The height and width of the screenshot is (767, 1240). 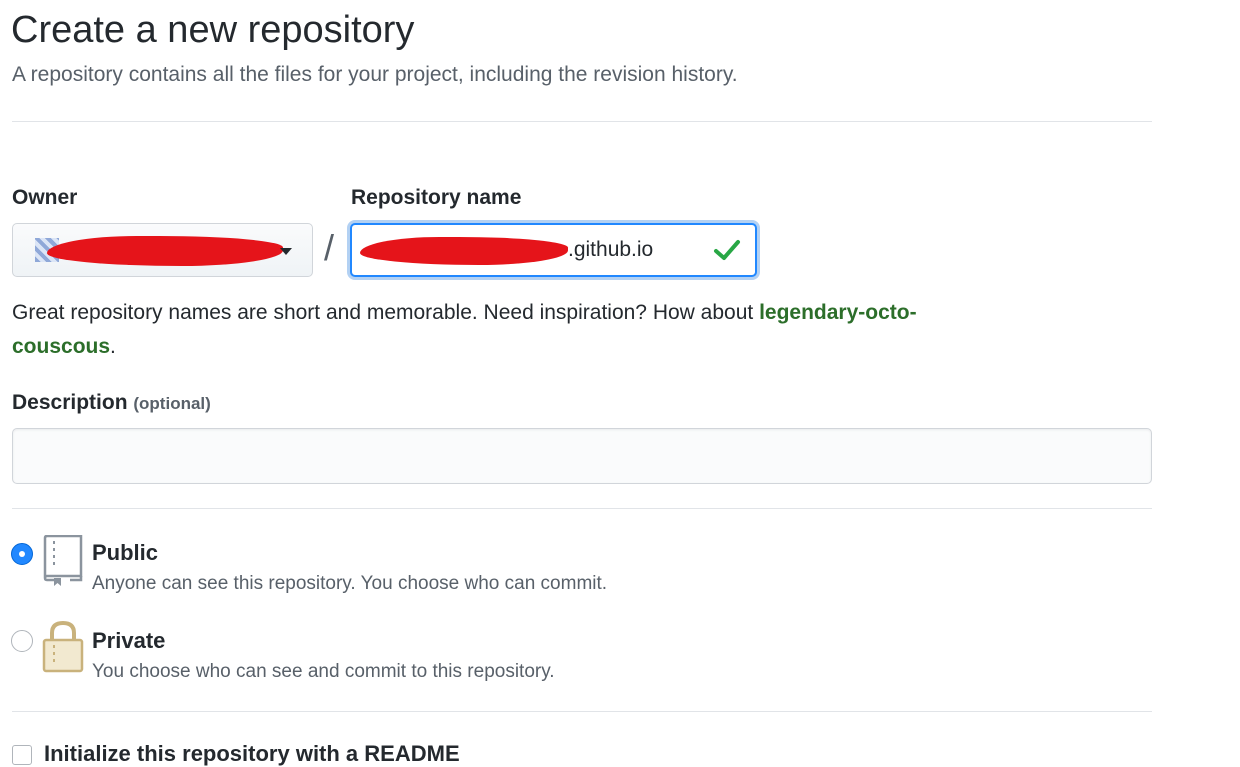 I want to click on init-readme-checkbox, so click(x=22, y=755).